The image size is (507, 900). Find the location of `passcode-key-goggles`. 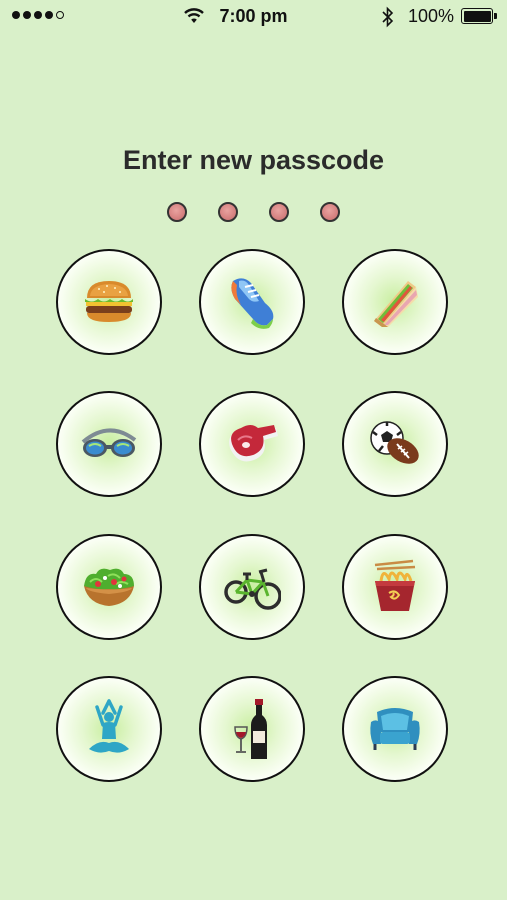

passcode-key-goggles is located at coordinates (109, 444).